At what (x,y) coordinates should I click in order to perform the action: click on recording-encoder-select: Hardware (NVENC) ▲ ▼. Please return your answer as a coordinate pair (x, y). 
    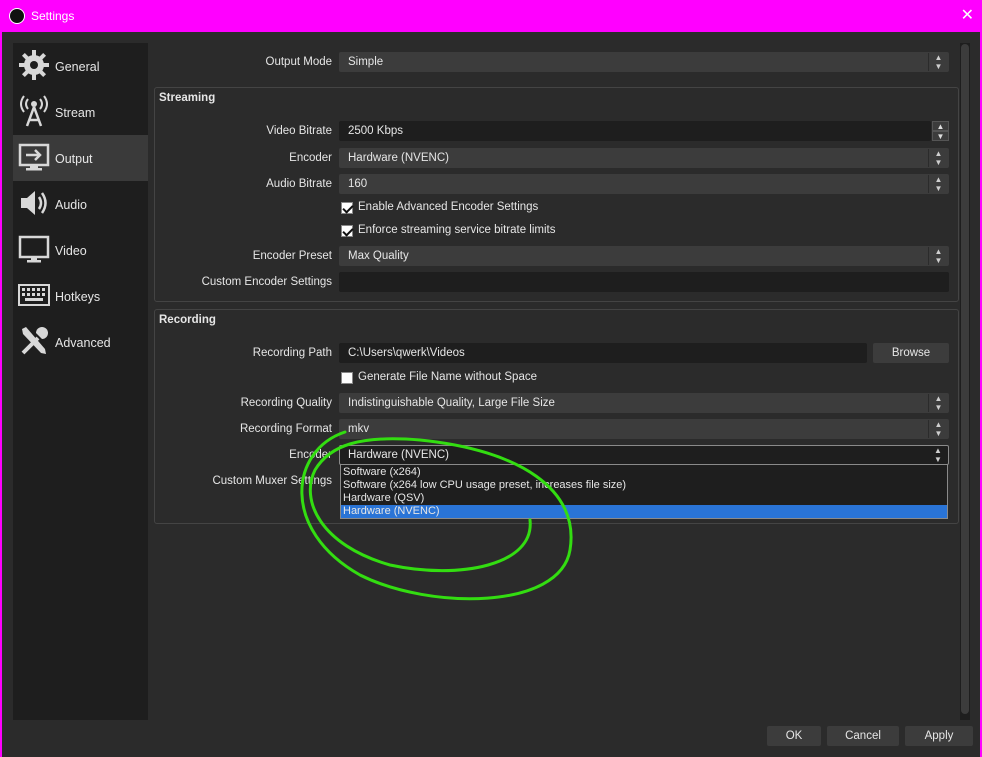
    Looking at the image, I should click on (644, 455).